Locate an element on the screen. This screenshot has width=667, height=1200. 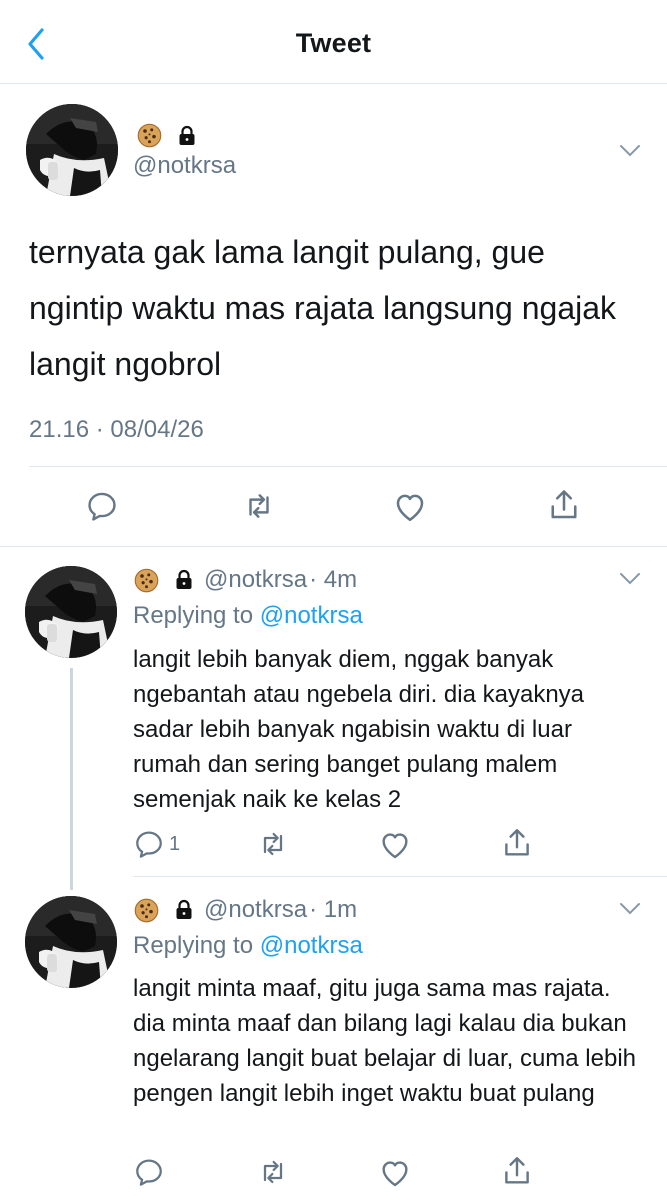
reply-time: · 4m is located at coordinates (333, 579).